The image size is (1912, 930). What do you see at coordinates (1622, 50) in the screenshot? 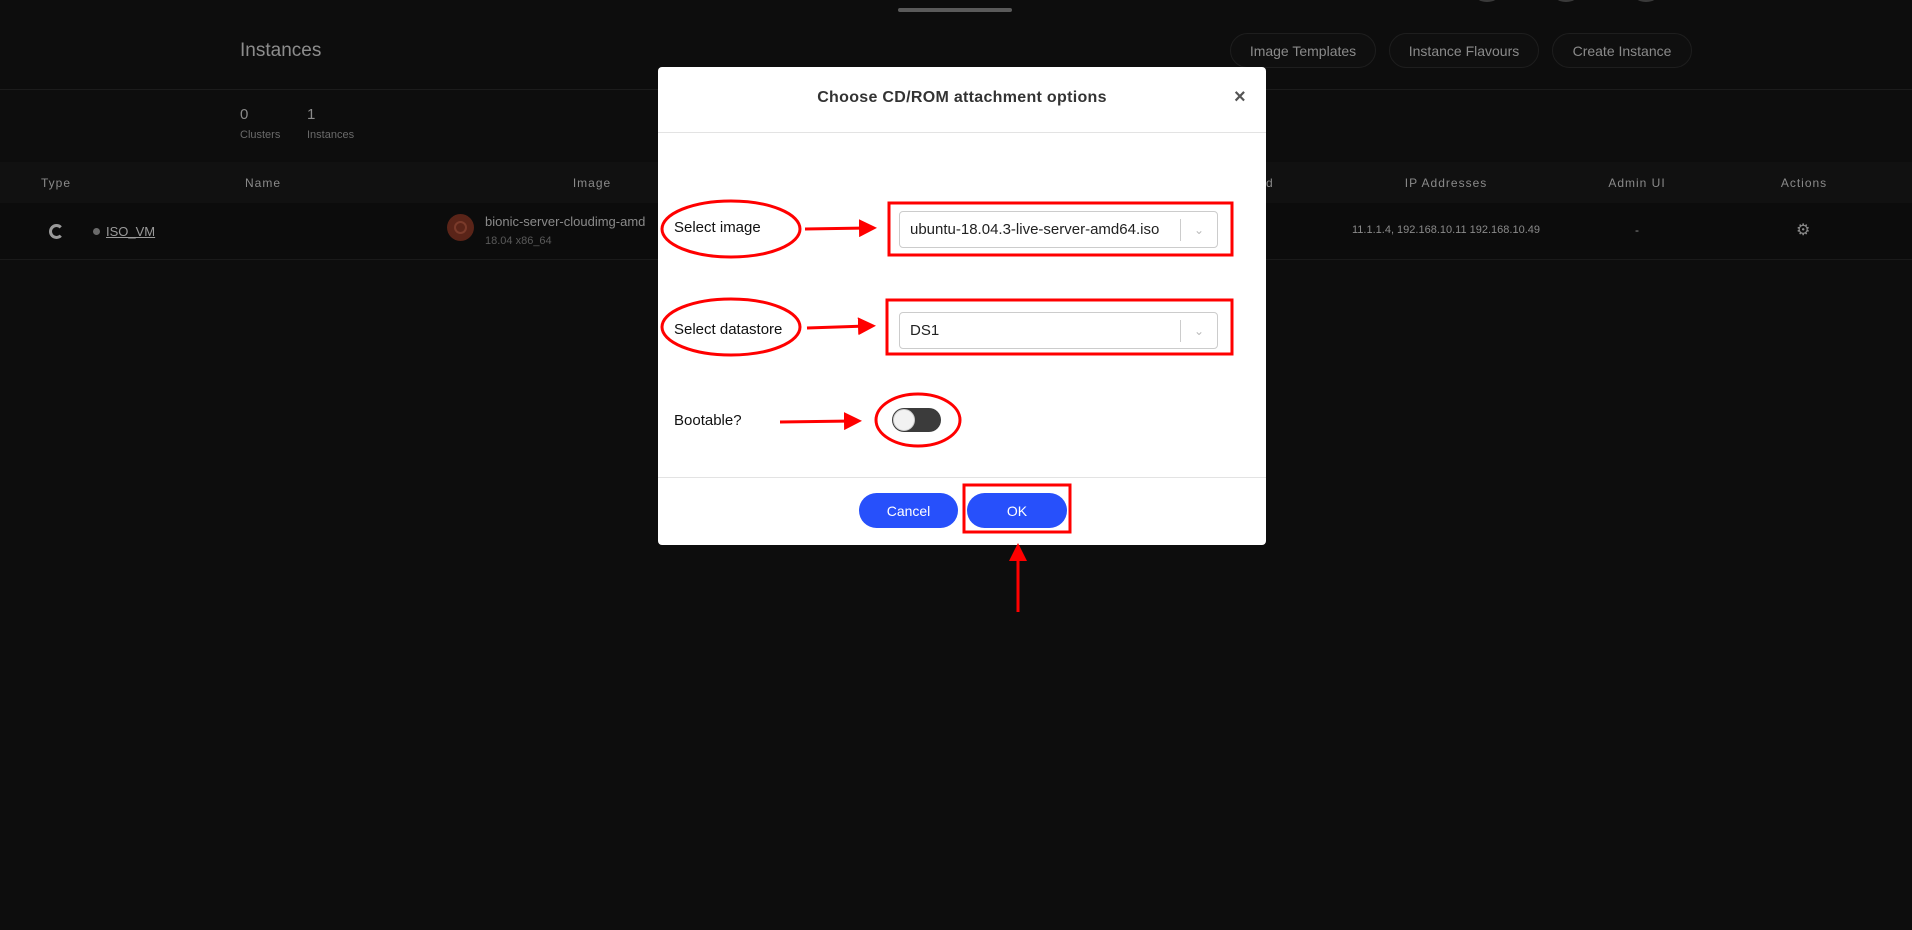
I see `create-instance-button: Create Instance` at bounding box center [1622, 50].